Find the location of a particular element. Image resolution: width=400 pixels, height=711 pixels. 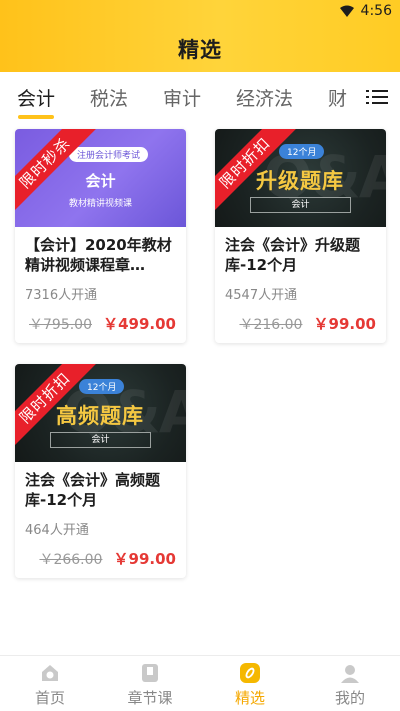

sale-price: ￥499.00 is located at coordinates (139, 324).